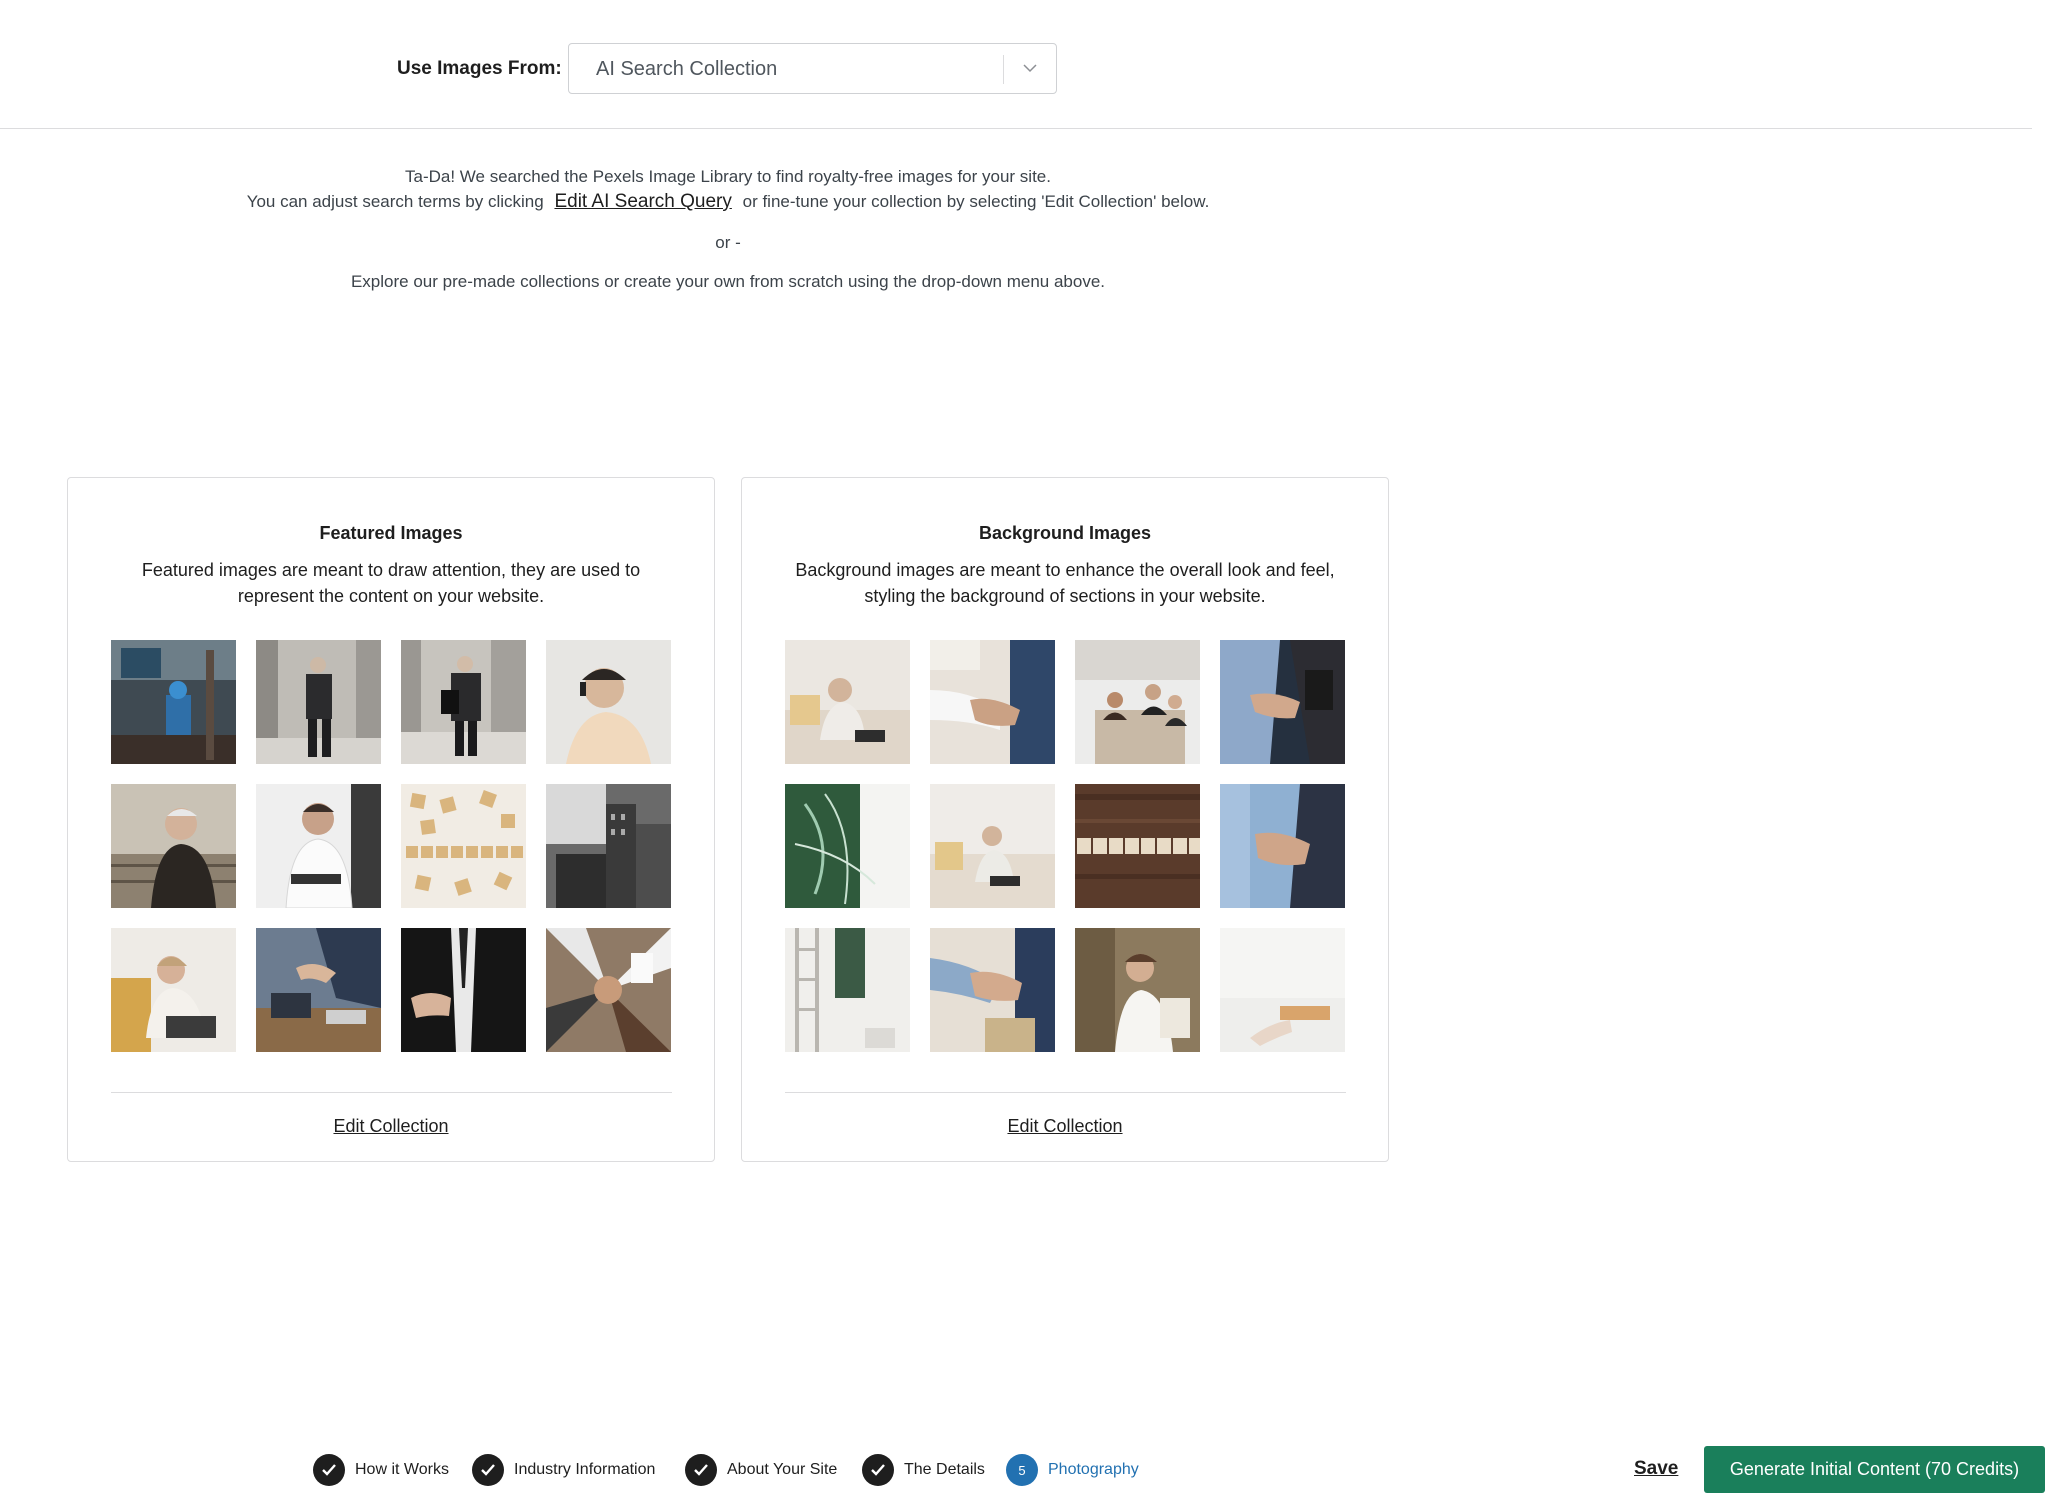 This screenshot has height=1499, width=2048. Describe the element at coordinates (1065, 533) in the screenshot. I see `background-images-title: Background Images` at that location.